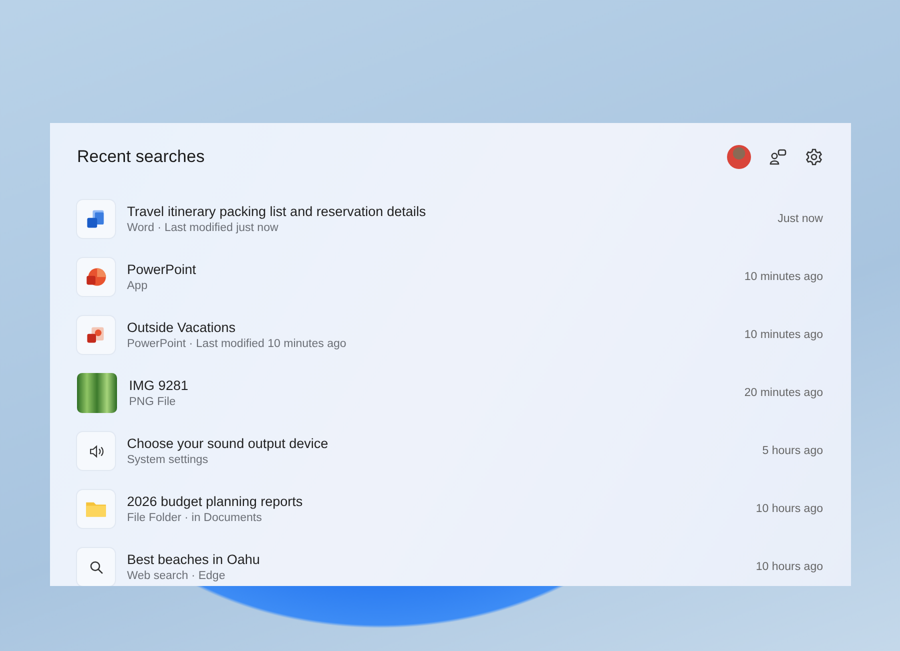 Image resolution: width=900 pixels, height=651 pixels. I want to click on panel-title: Recent searches, so click(141, 157).